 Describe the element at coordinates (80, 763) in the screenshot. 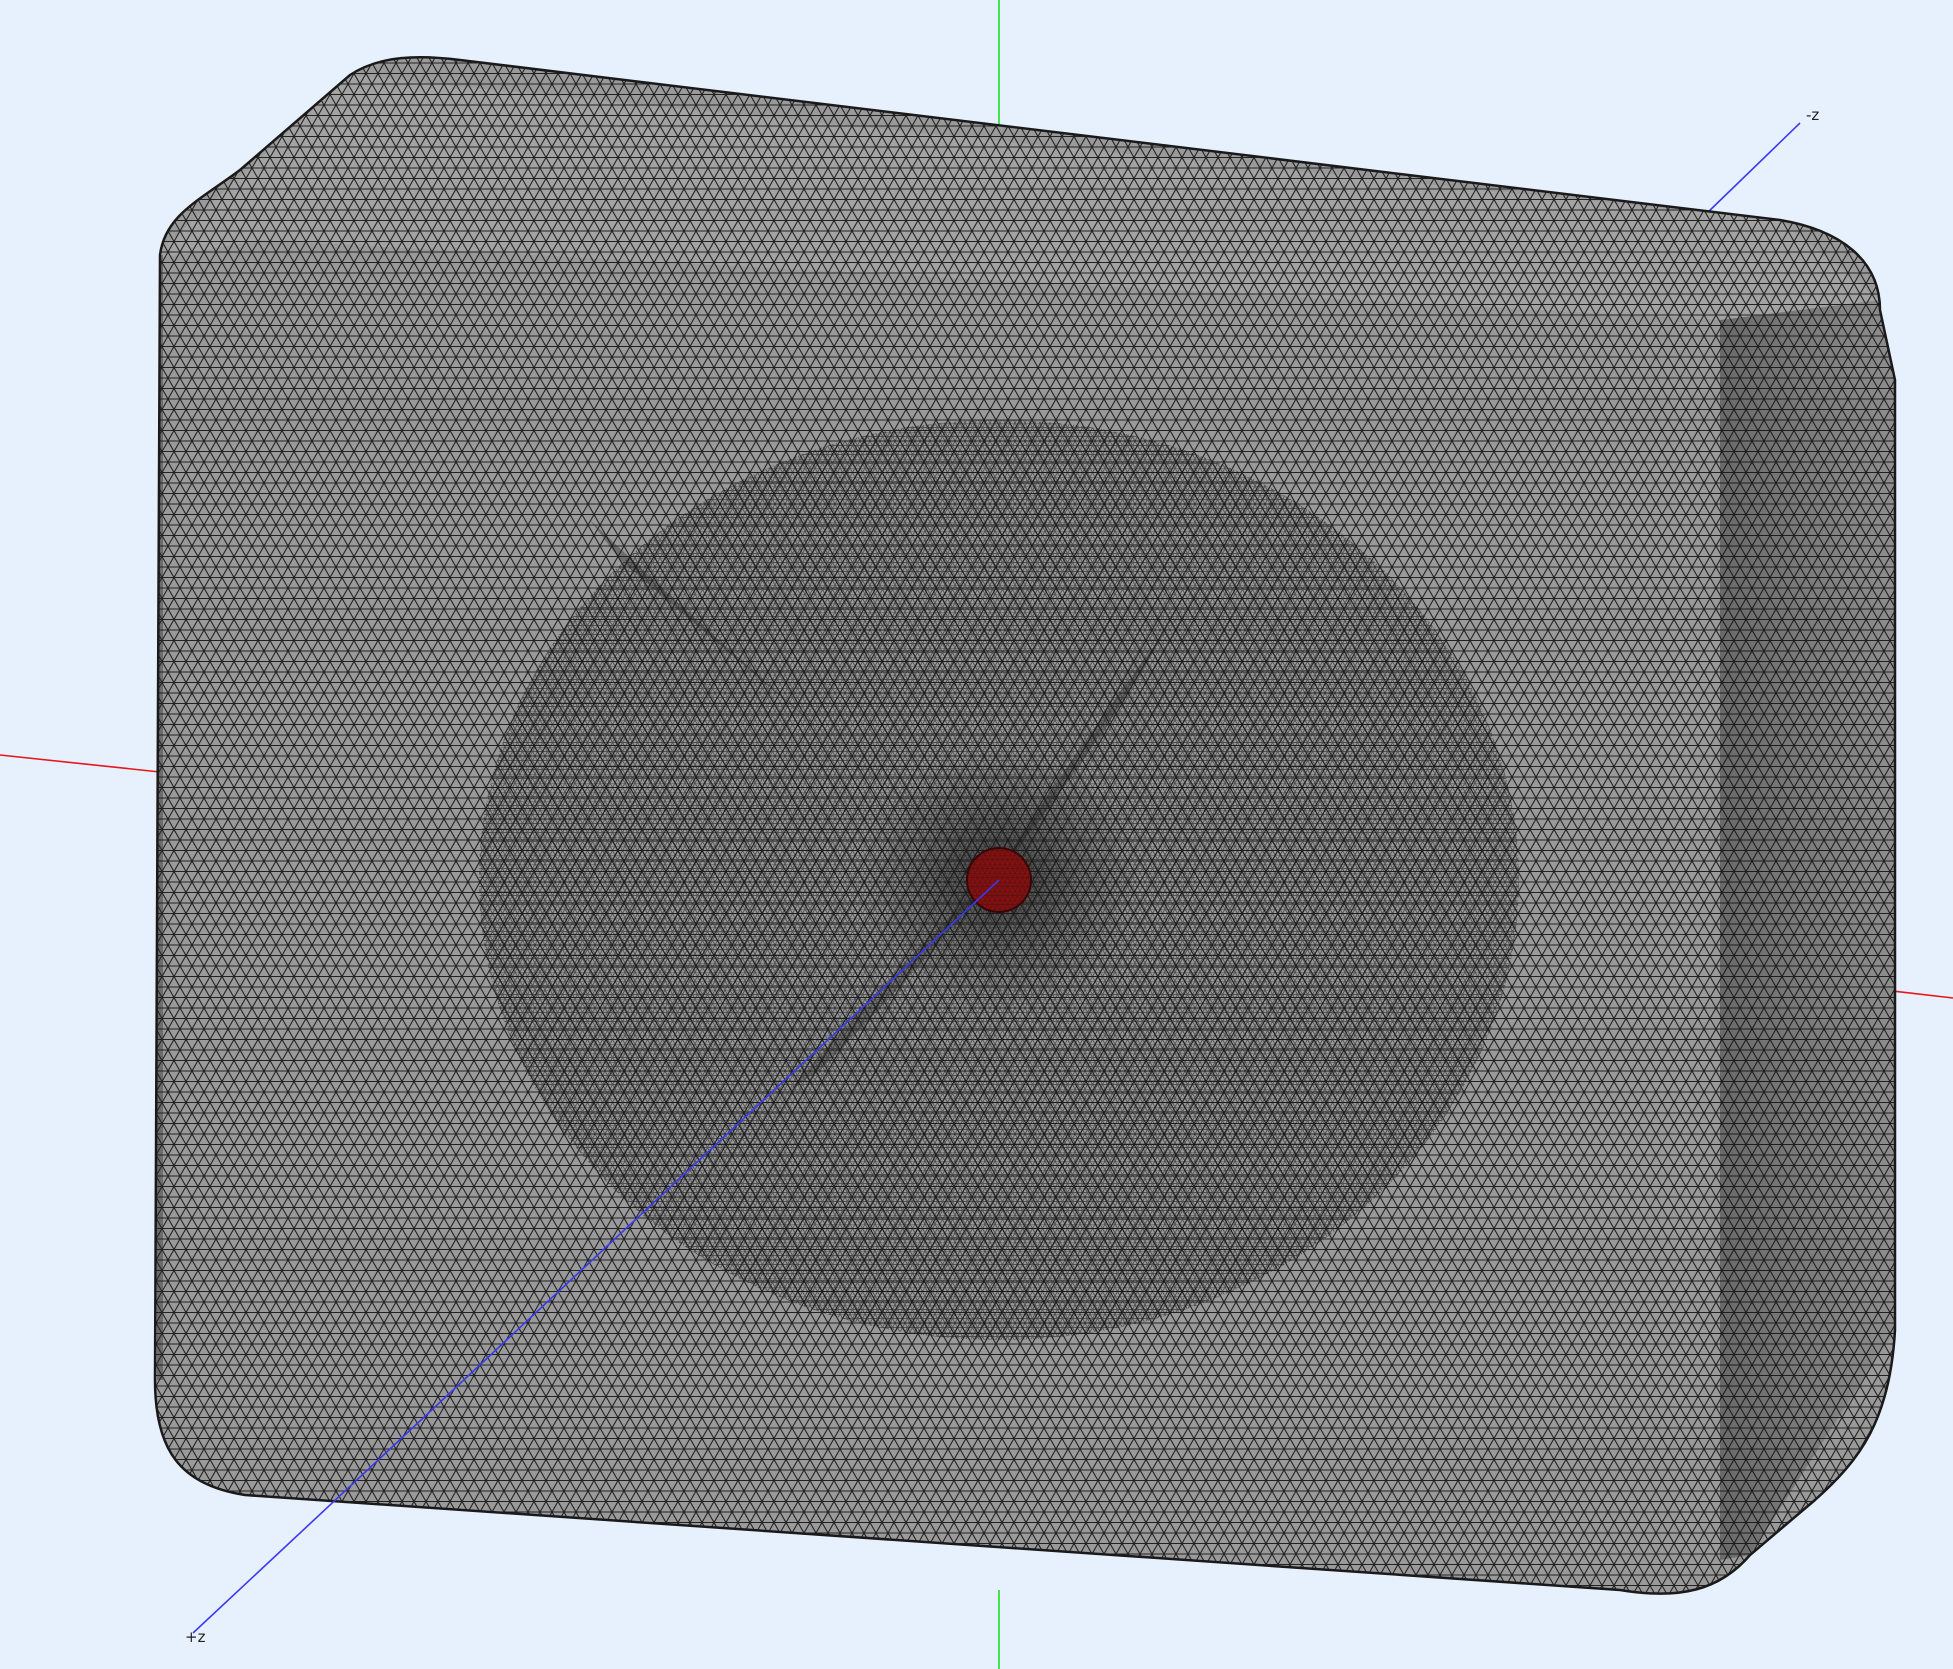

I see `x-axis-line` at that location.